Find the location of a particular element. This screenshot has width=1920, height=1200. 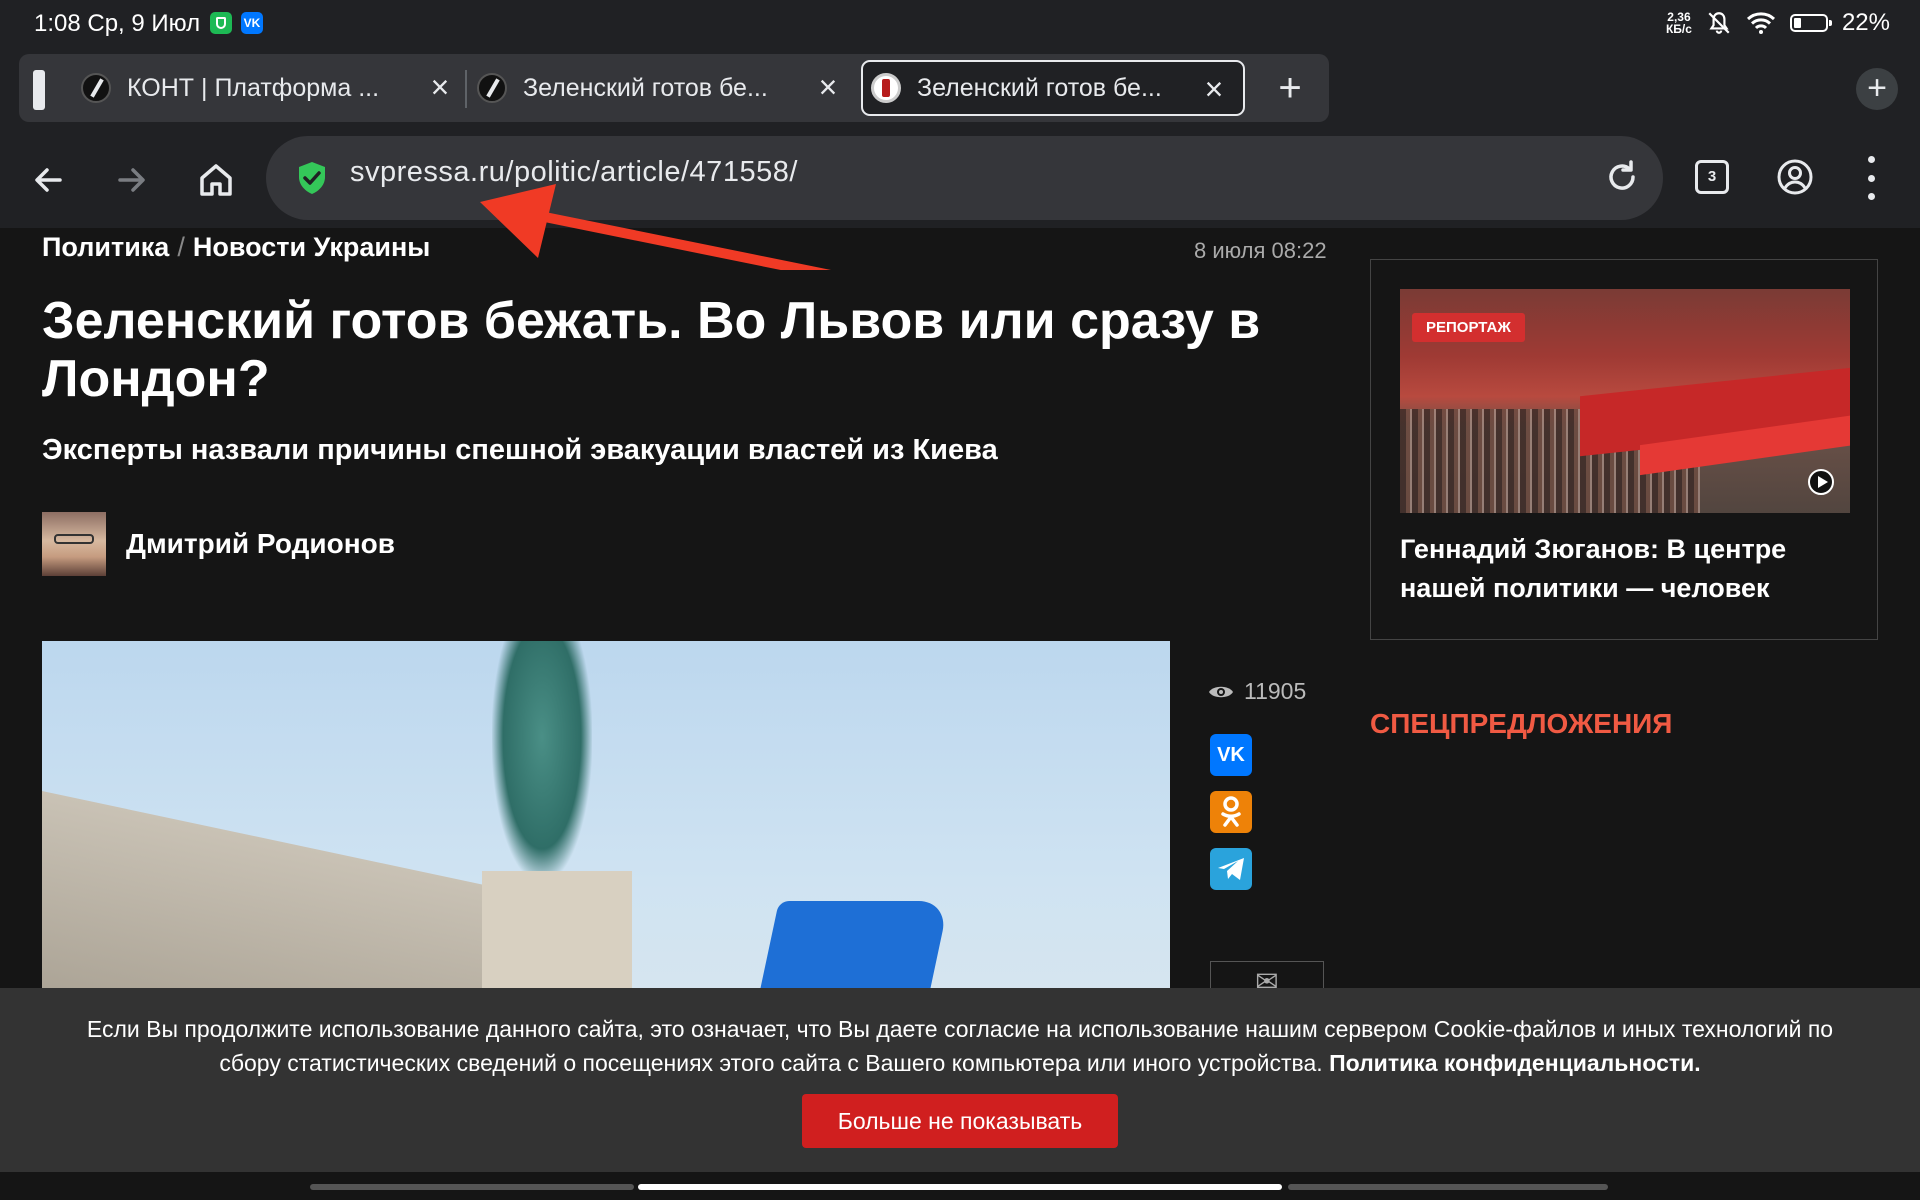

gesture-handle-right is located at coordinates (1448, 1187).